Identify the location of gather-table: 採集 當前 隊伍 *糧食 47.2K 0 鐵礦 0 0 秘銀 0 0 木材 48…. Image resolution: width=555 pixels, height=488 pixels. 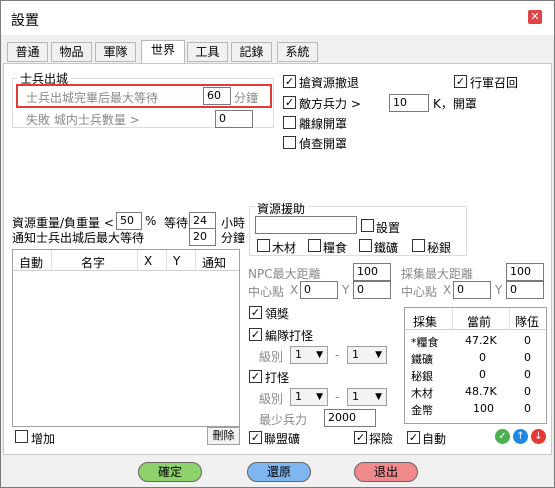
(475, 365).